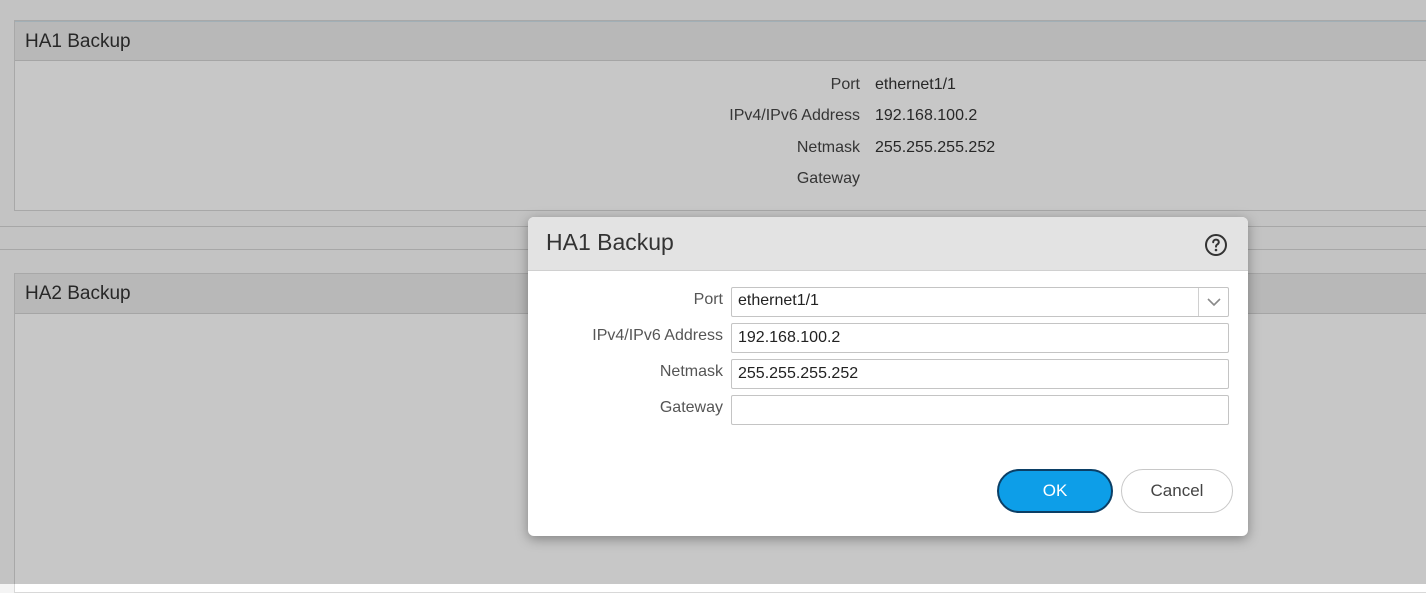 The height and width of the screenshot is (593, 1426). What do you see at coordinates (980, 302) in the screenshot?
I see `port-select: ethernet1/1` at bounding box center [980, 302].